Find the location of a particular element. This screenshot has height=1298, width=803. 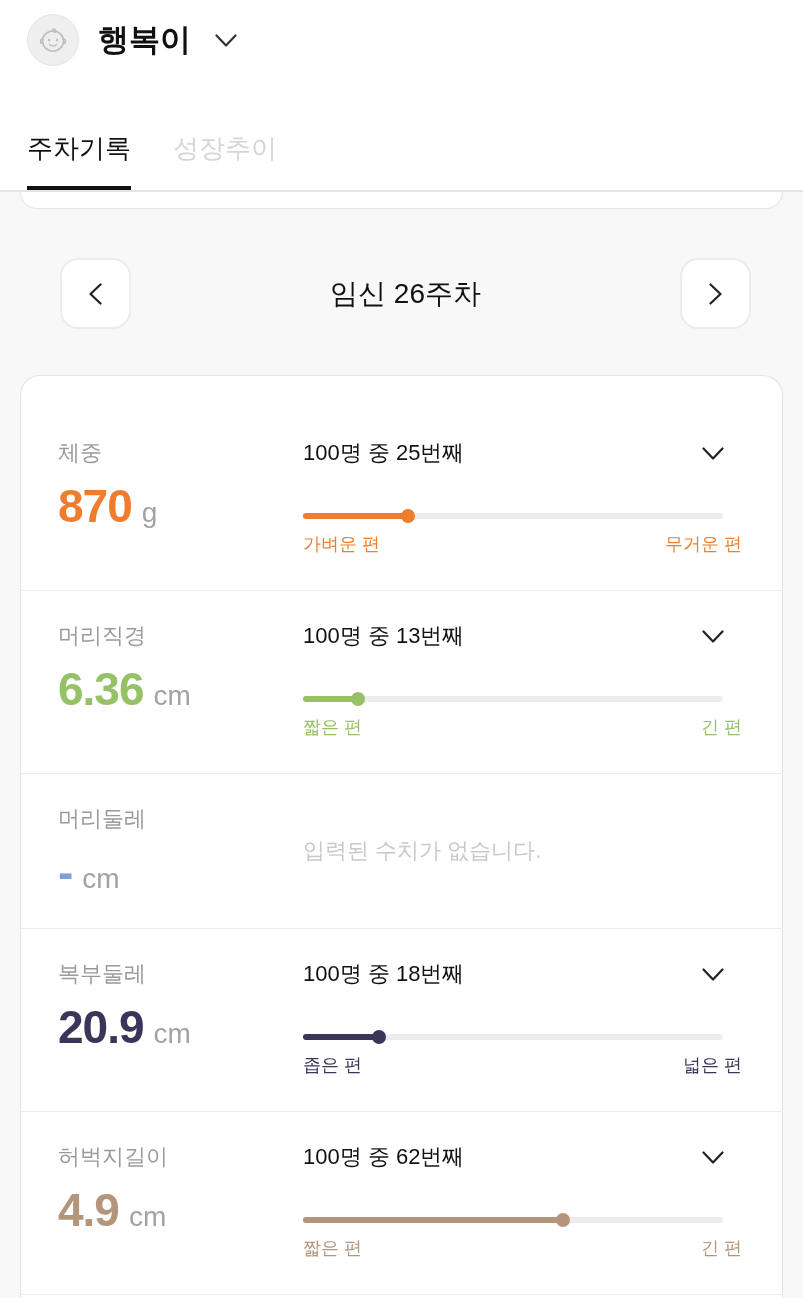

measurement-label: 머리둘레 is located at coordinates (102, 819).